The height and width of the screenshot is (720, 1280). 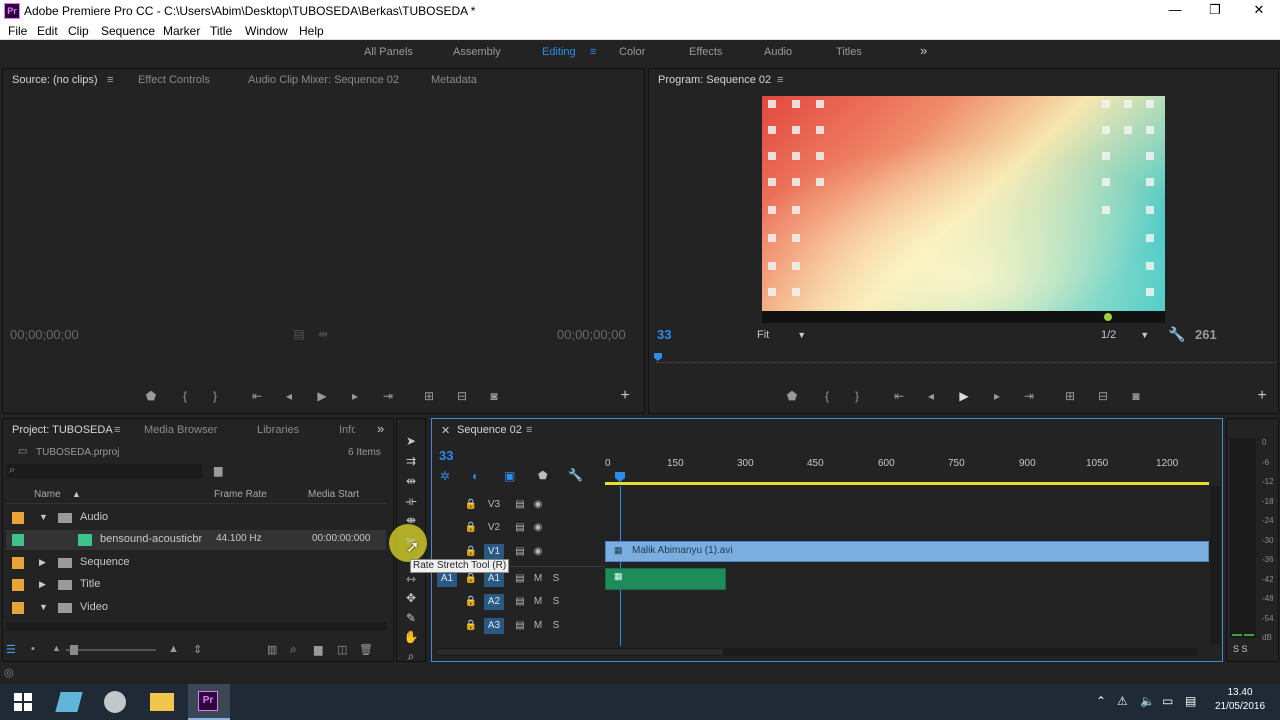 What do you see at coordinates (196, 563) in the screenshot?
I see `project-item-row: ▶ Sequence` at bounding box center [196, 563].